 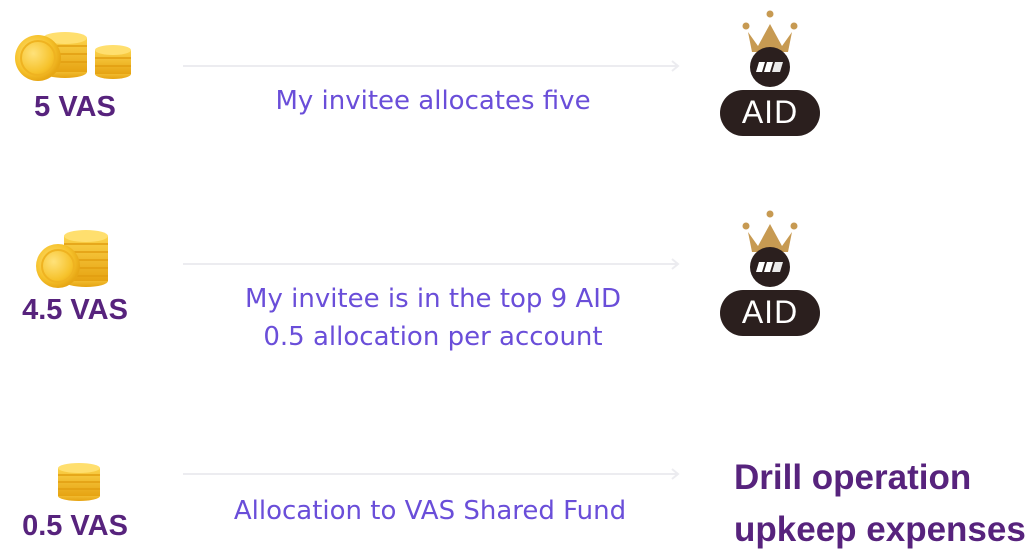 I want to click on description-line: Allocation to VAS Shared Fund, so click(x=430, y=511).